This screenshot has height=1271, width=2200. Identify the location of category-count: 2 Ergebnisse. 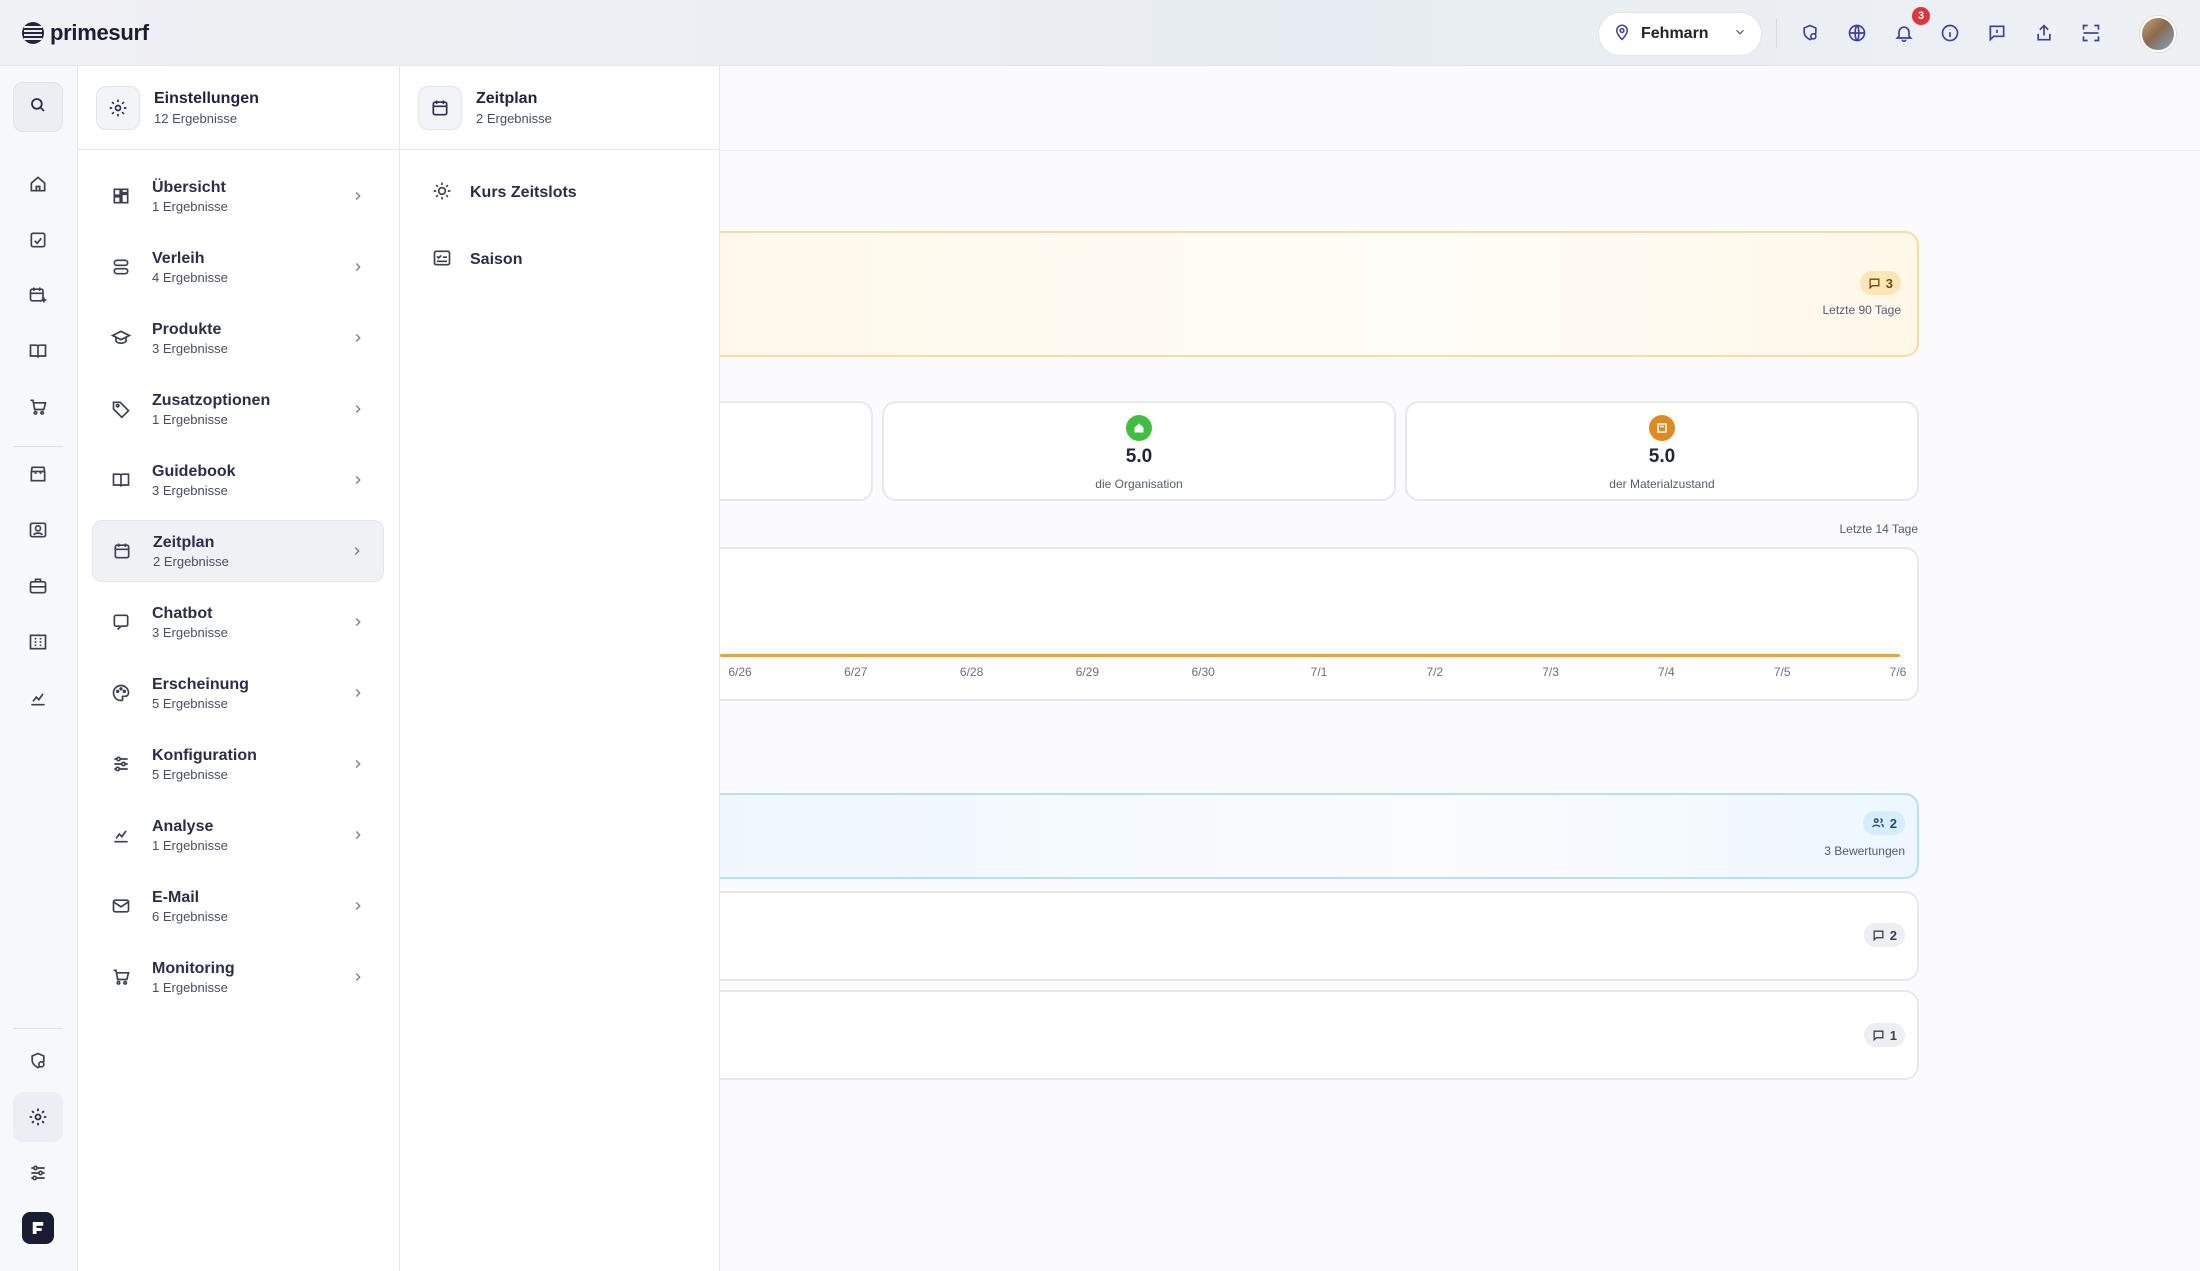
(191, 561).